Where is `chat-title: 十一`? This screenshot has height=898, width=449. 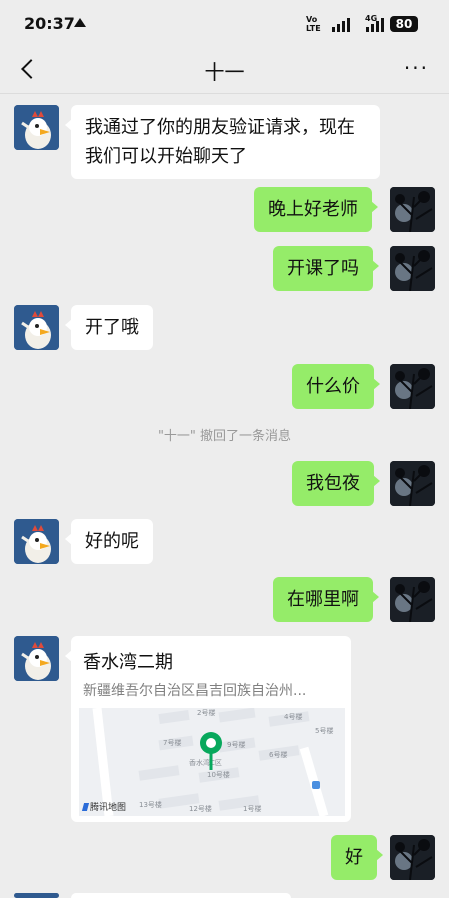 chat-title: 十一 is located at coordinates (224, 72).